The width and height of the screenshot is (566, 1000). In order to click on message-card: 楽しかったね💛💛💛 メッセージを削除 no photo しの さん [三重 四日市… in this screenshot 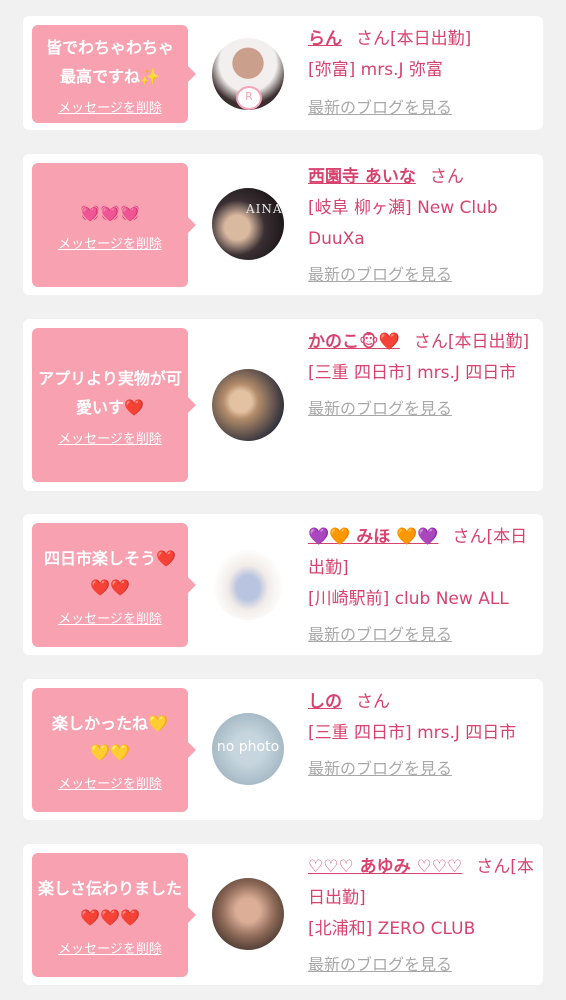, I will do `click(283, 749)`.